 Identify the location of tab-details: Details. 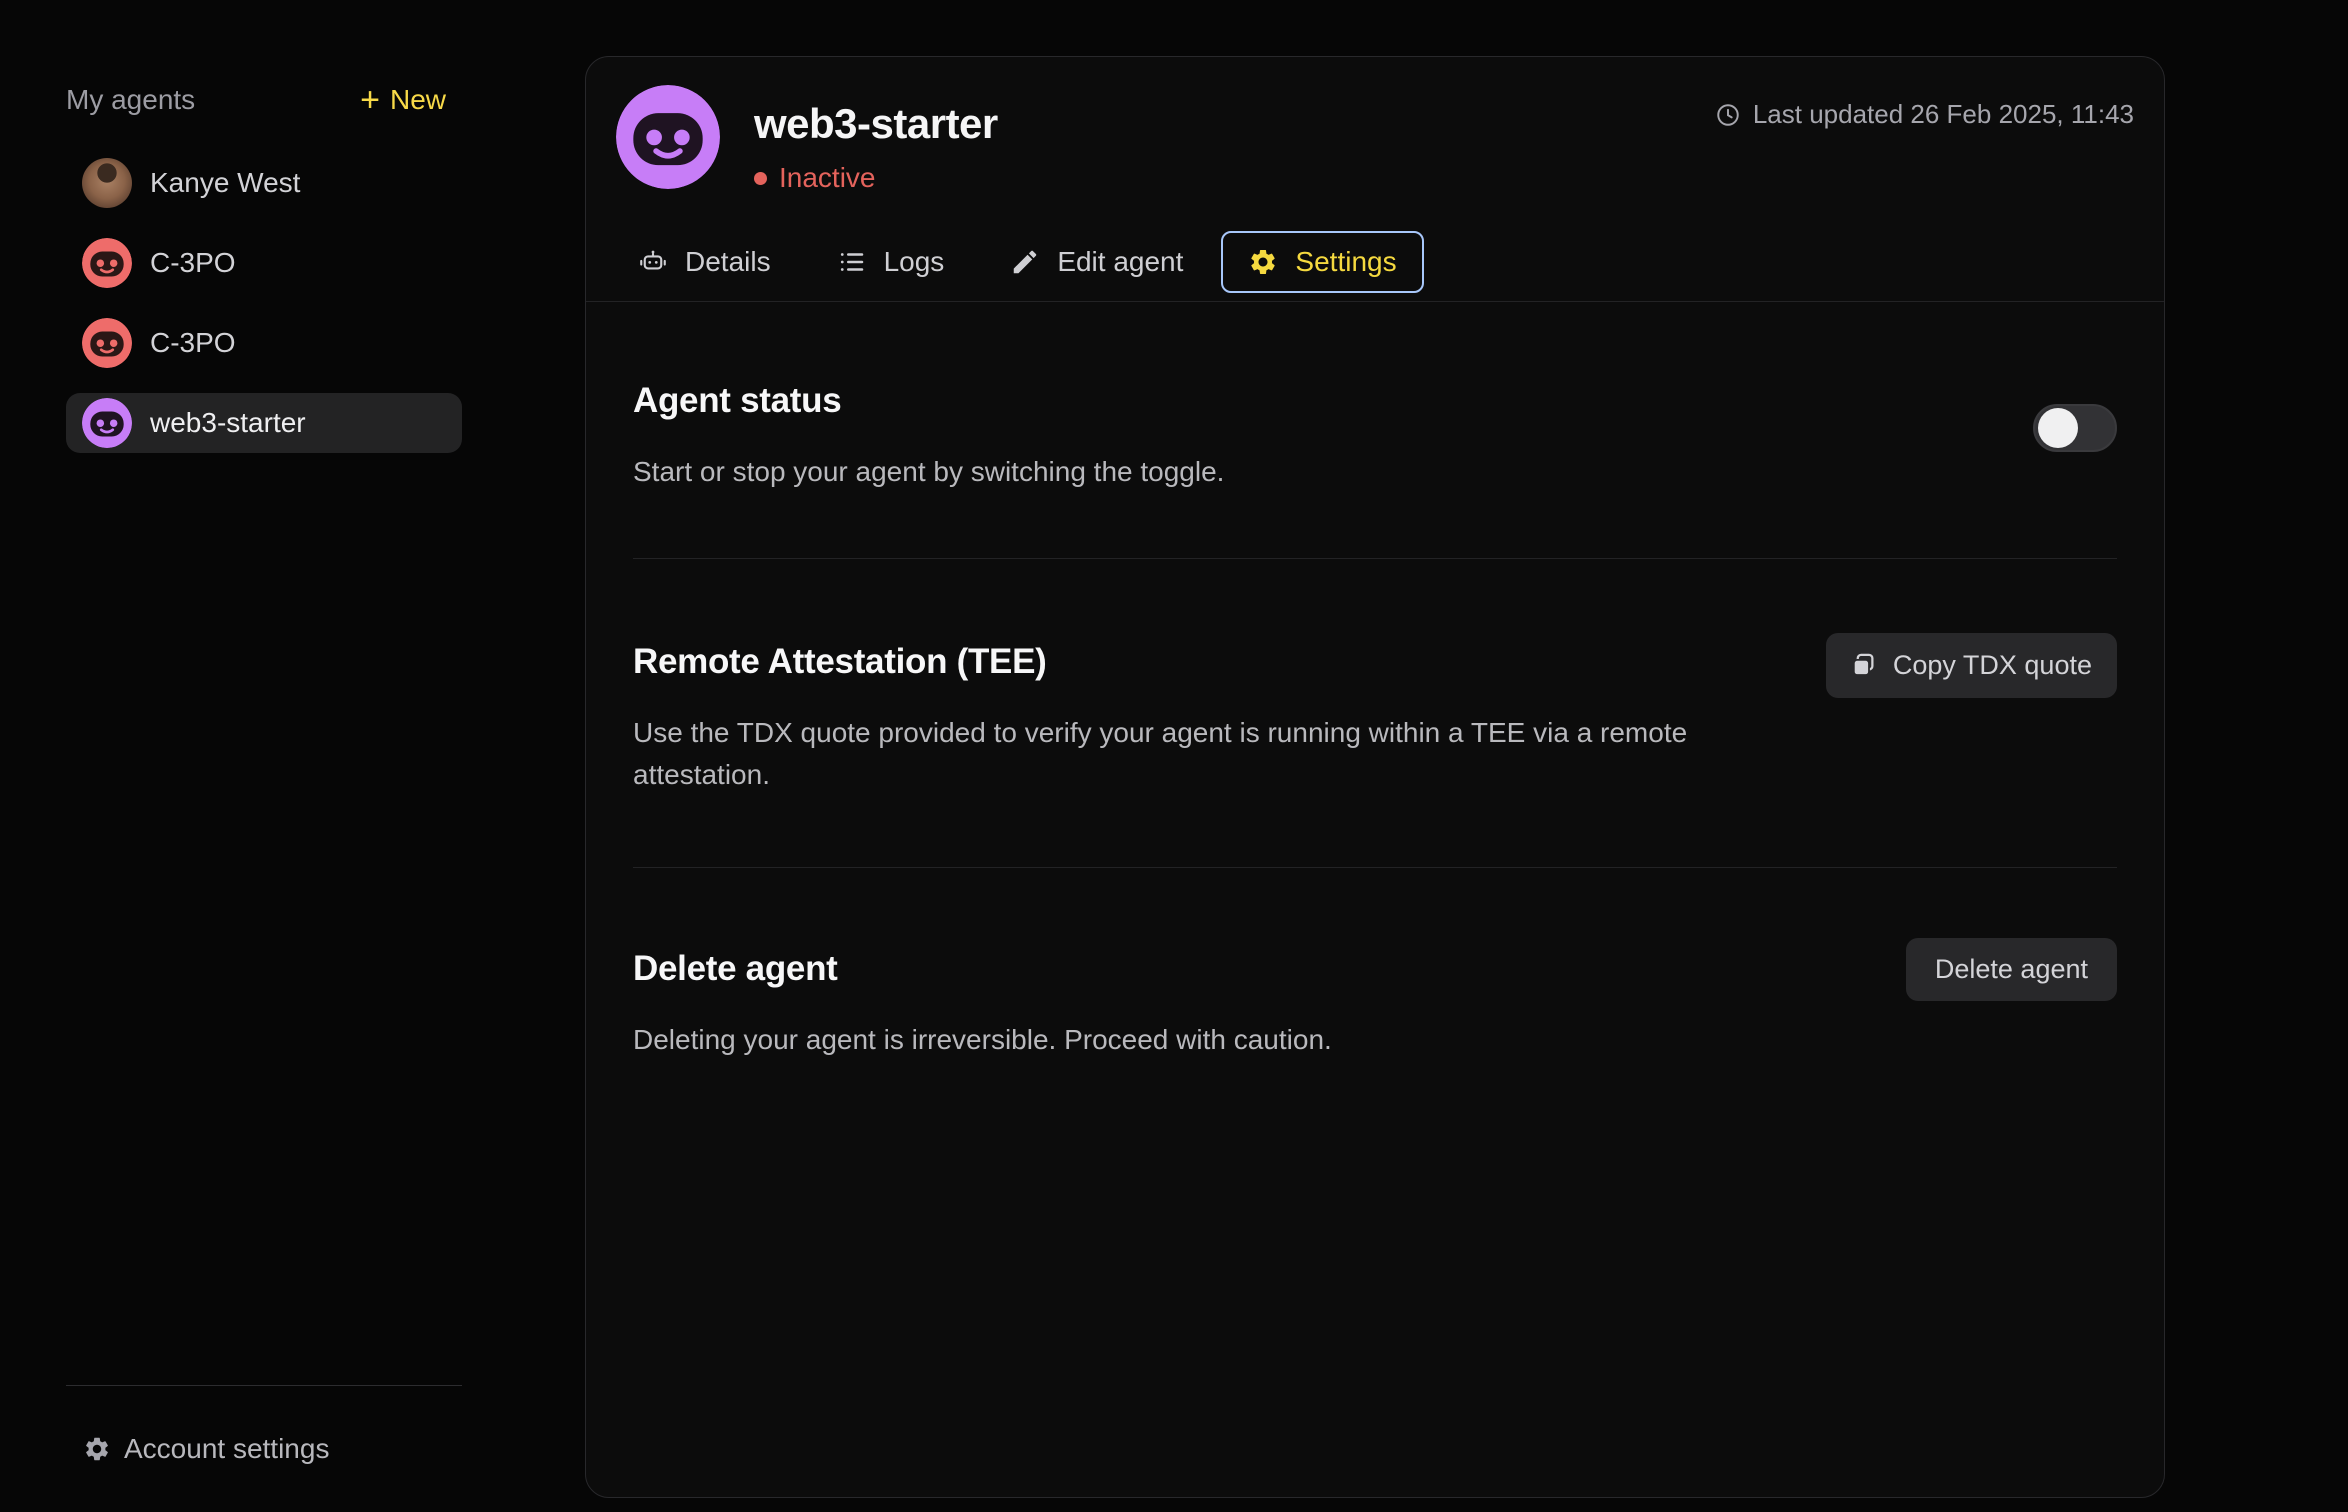
(704, 262).